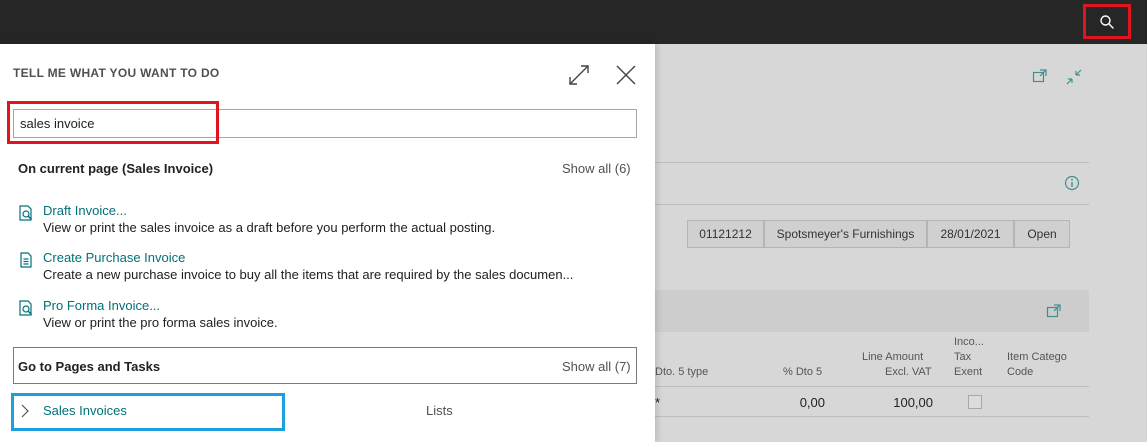 This screenshot has width=1147, height=442. I want to click on result-sales-invoices: Sales Invoices Lists, so click(325, 411).